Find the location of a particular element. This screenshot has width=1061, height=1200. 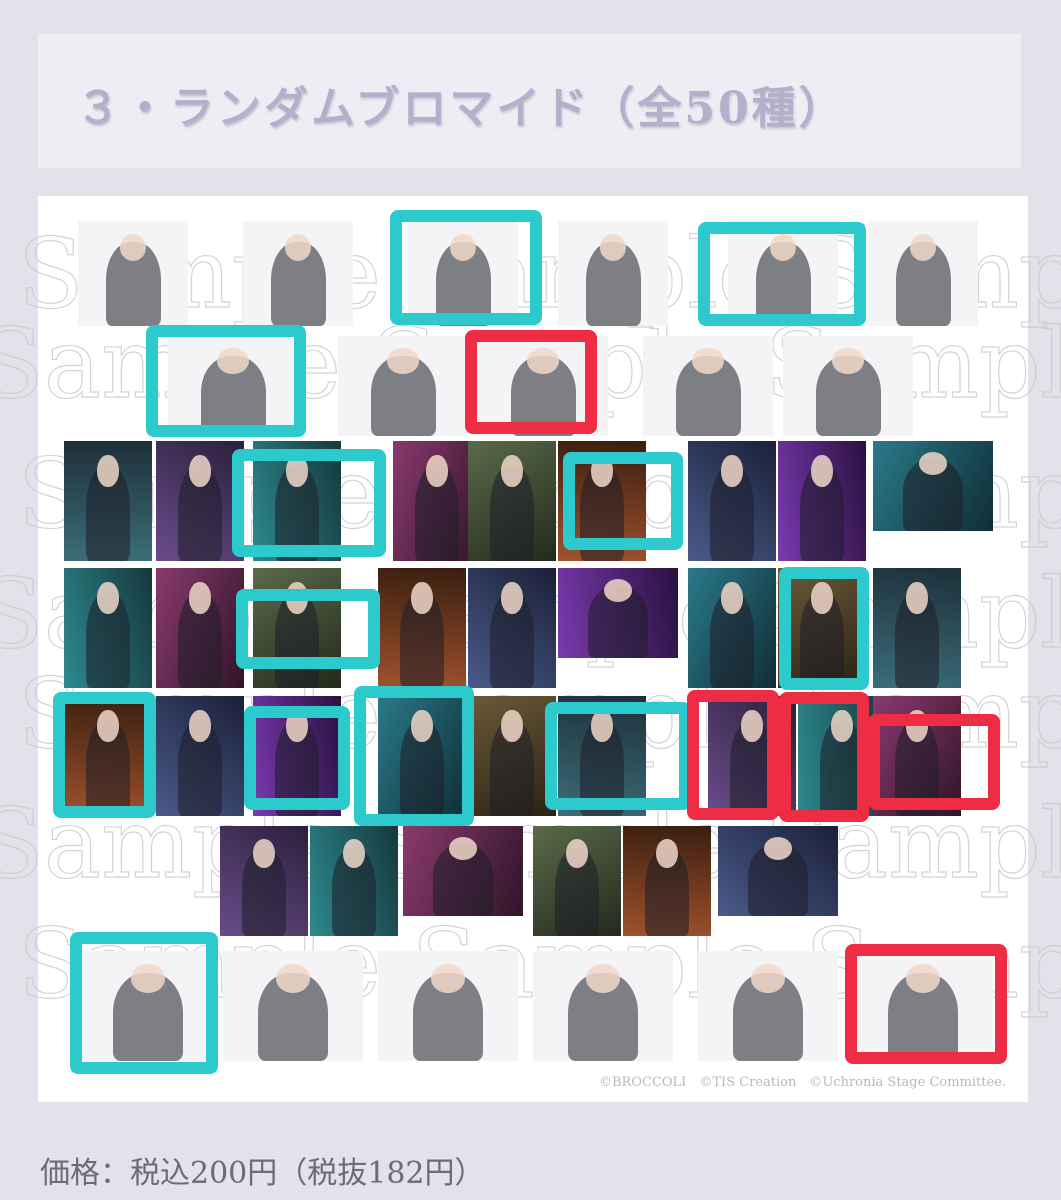

section-title: ３・ランダムブロマイド（全50種） is located at coordinates (461, 108).